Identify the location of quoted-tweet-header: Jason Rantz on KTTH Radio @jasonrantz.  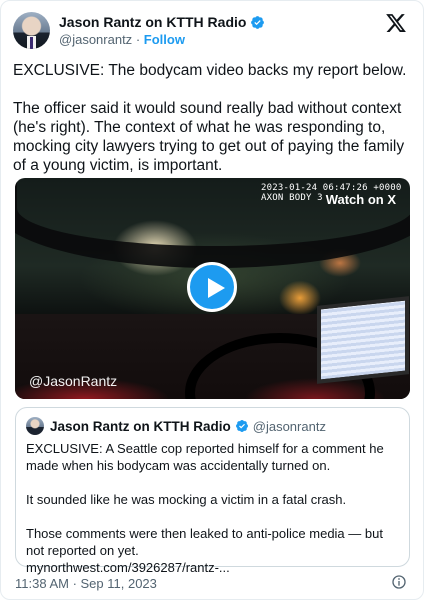
(176, 426).